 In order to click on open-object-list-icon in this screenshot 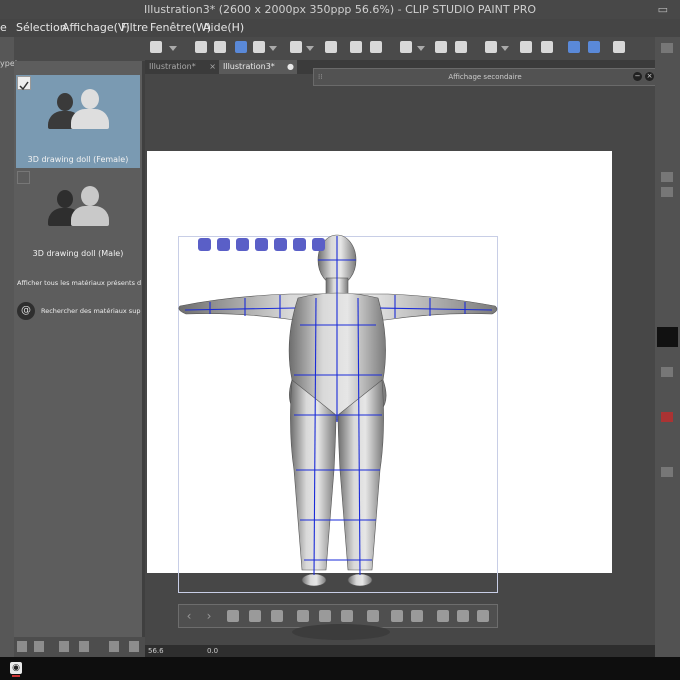, I will do `click(233, 616)`.